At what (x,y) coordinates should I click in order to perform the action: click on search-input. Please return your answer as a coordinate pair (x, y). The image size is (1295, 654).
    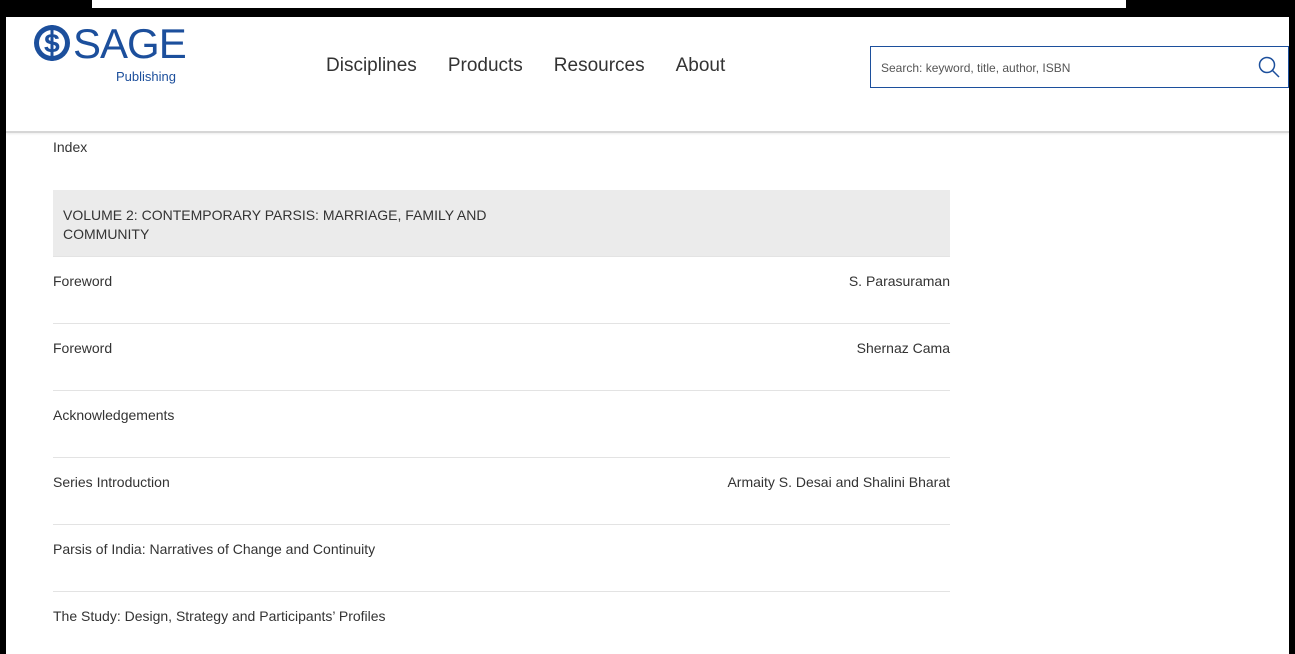
    Looking at the image, I should click on (1056, 68).